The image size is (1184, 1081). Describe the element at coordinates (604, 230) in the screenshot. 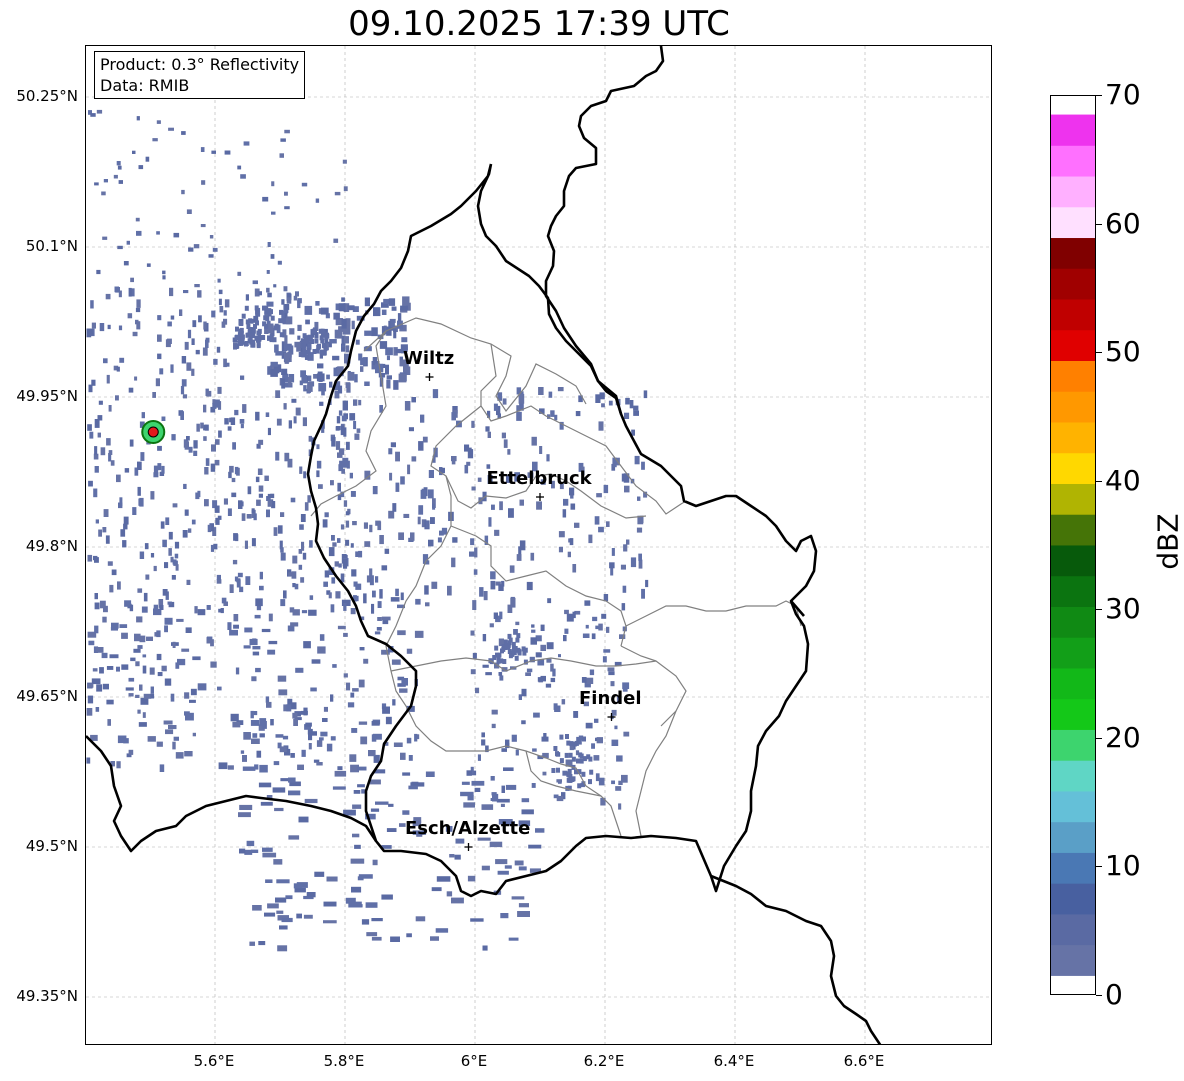

I see `germany-border-north` at that location.